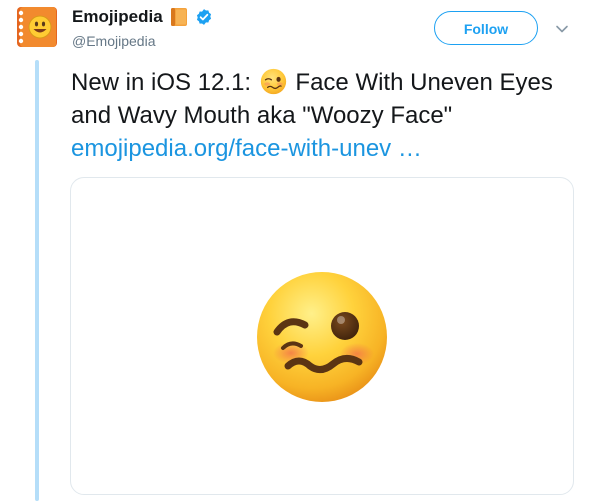 The image size is (593, 501). What do you see at coordinates (37, 280) in the screenshot?
I see `thread-line` at bounding box center [37, 280].